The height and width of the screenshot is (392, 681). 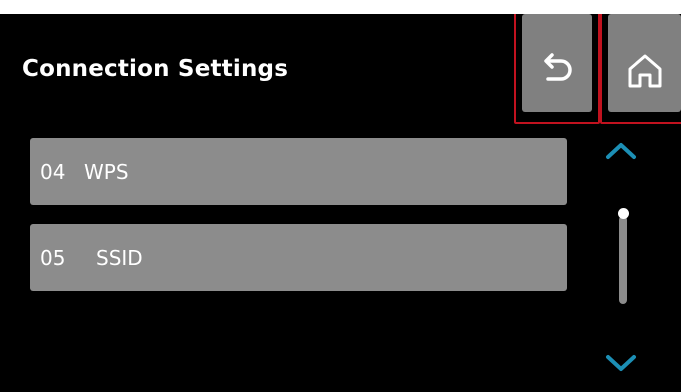 I want to click on list-item-number: 04, so click(x=53, y=171).